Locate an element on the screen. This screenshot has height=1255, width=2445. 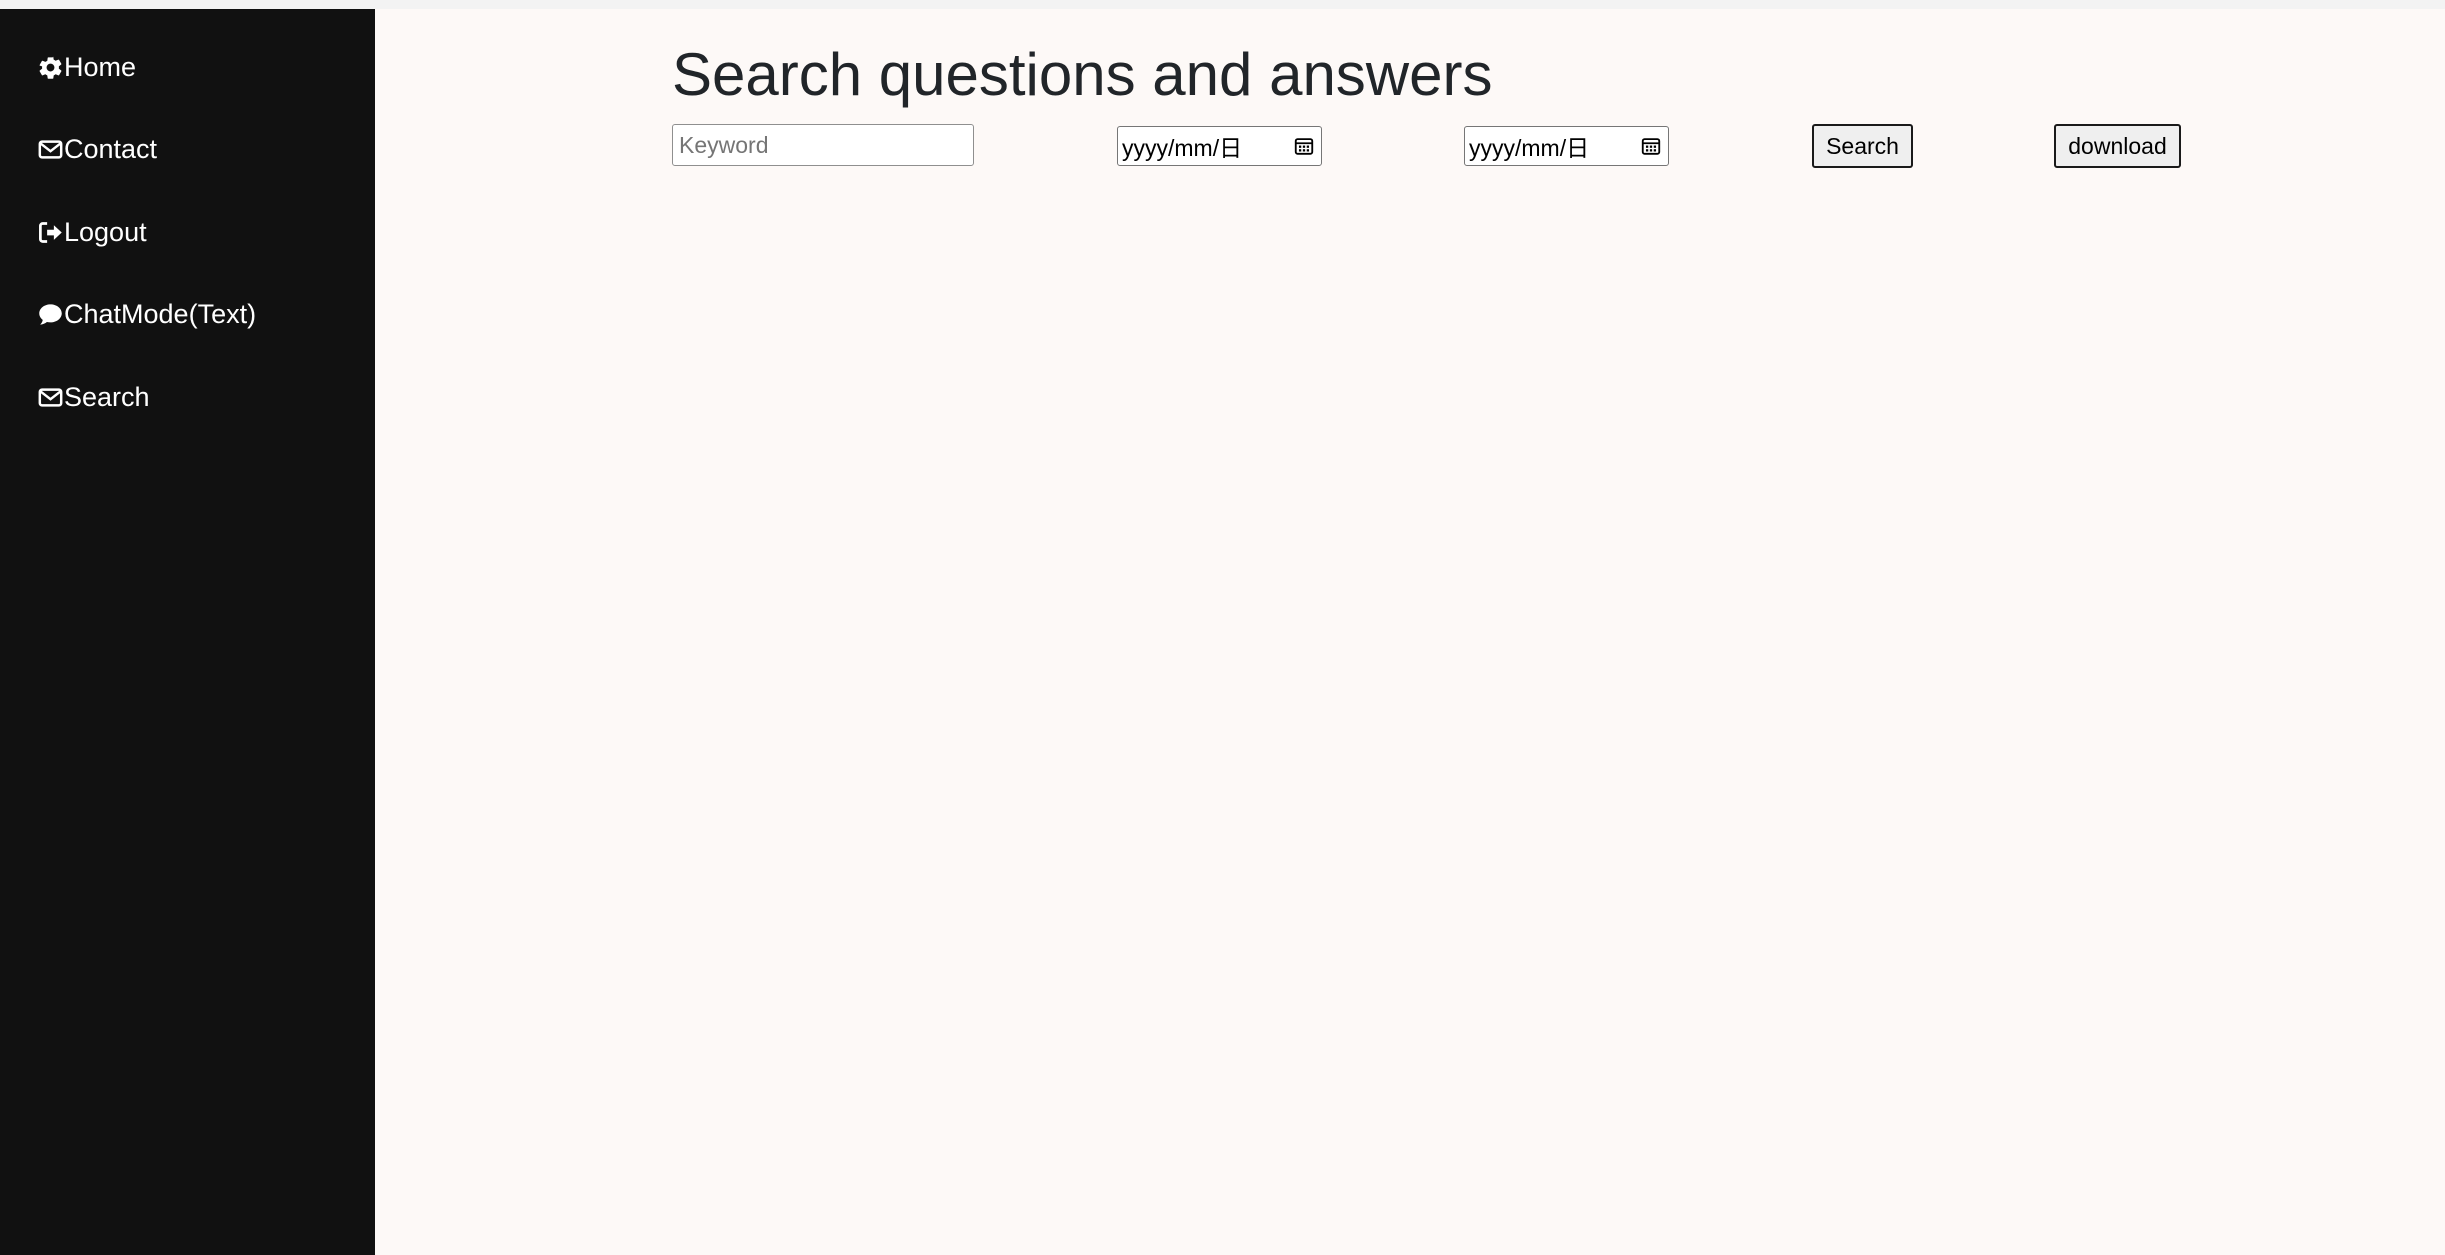
start-date-input: yyyy/mm/日 is located at coordinates (1219, 146).